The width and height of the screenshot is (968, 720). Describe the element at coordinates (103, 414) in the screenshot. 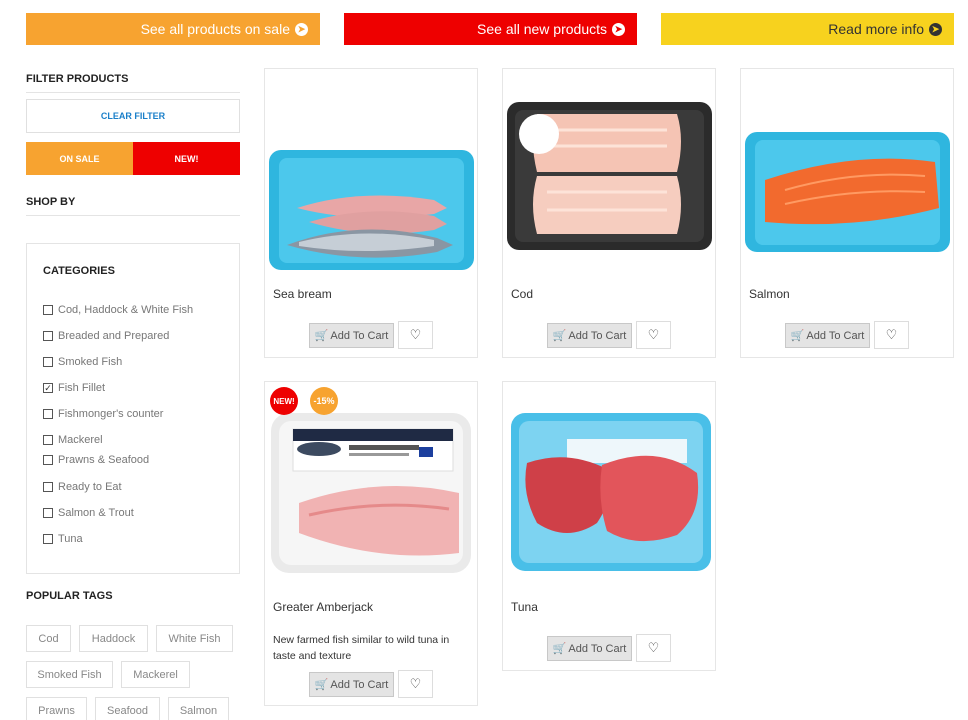

I see `category-fishmongers-counter: Fishmonger's counter` at that location.